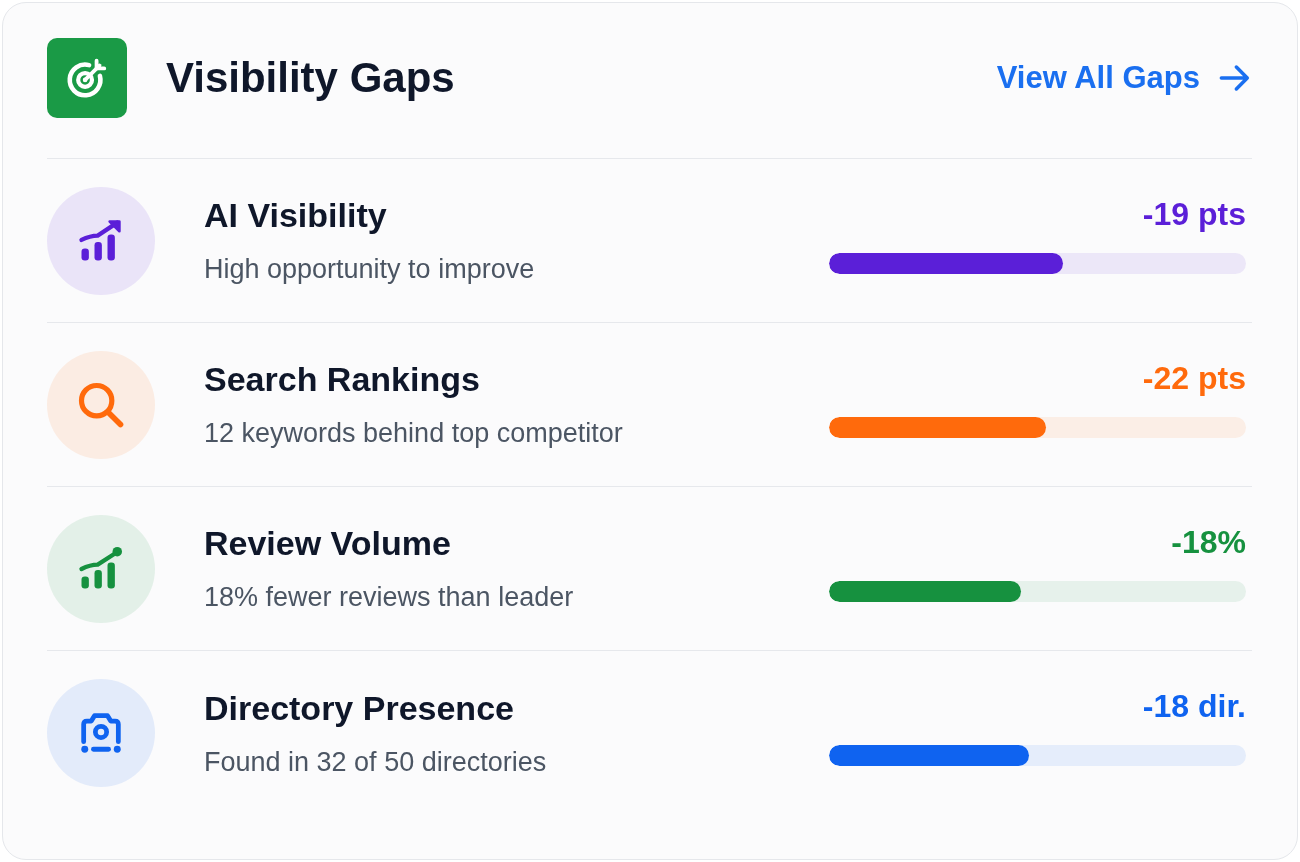 This screenshot has height=862, width=1300. I want to click on gap-title: AI Visibility, so click(296, 215).